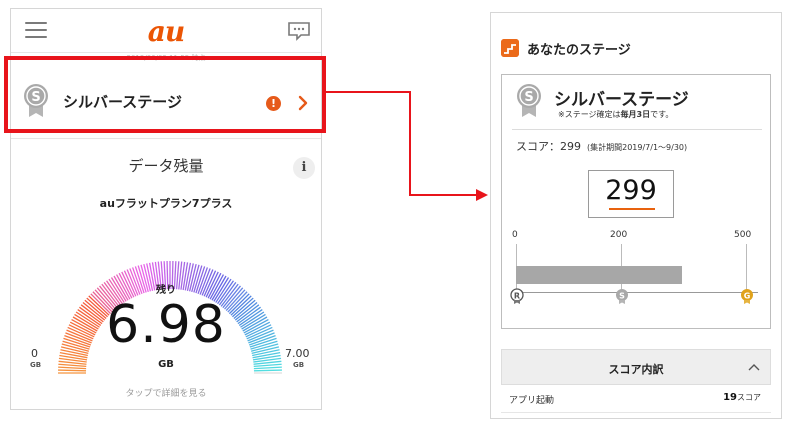 The height and width of the screenshot is (430, 800). Describe the element at coordinates (304, 168) in the screenshot. I see `info-icon: i` at that location.